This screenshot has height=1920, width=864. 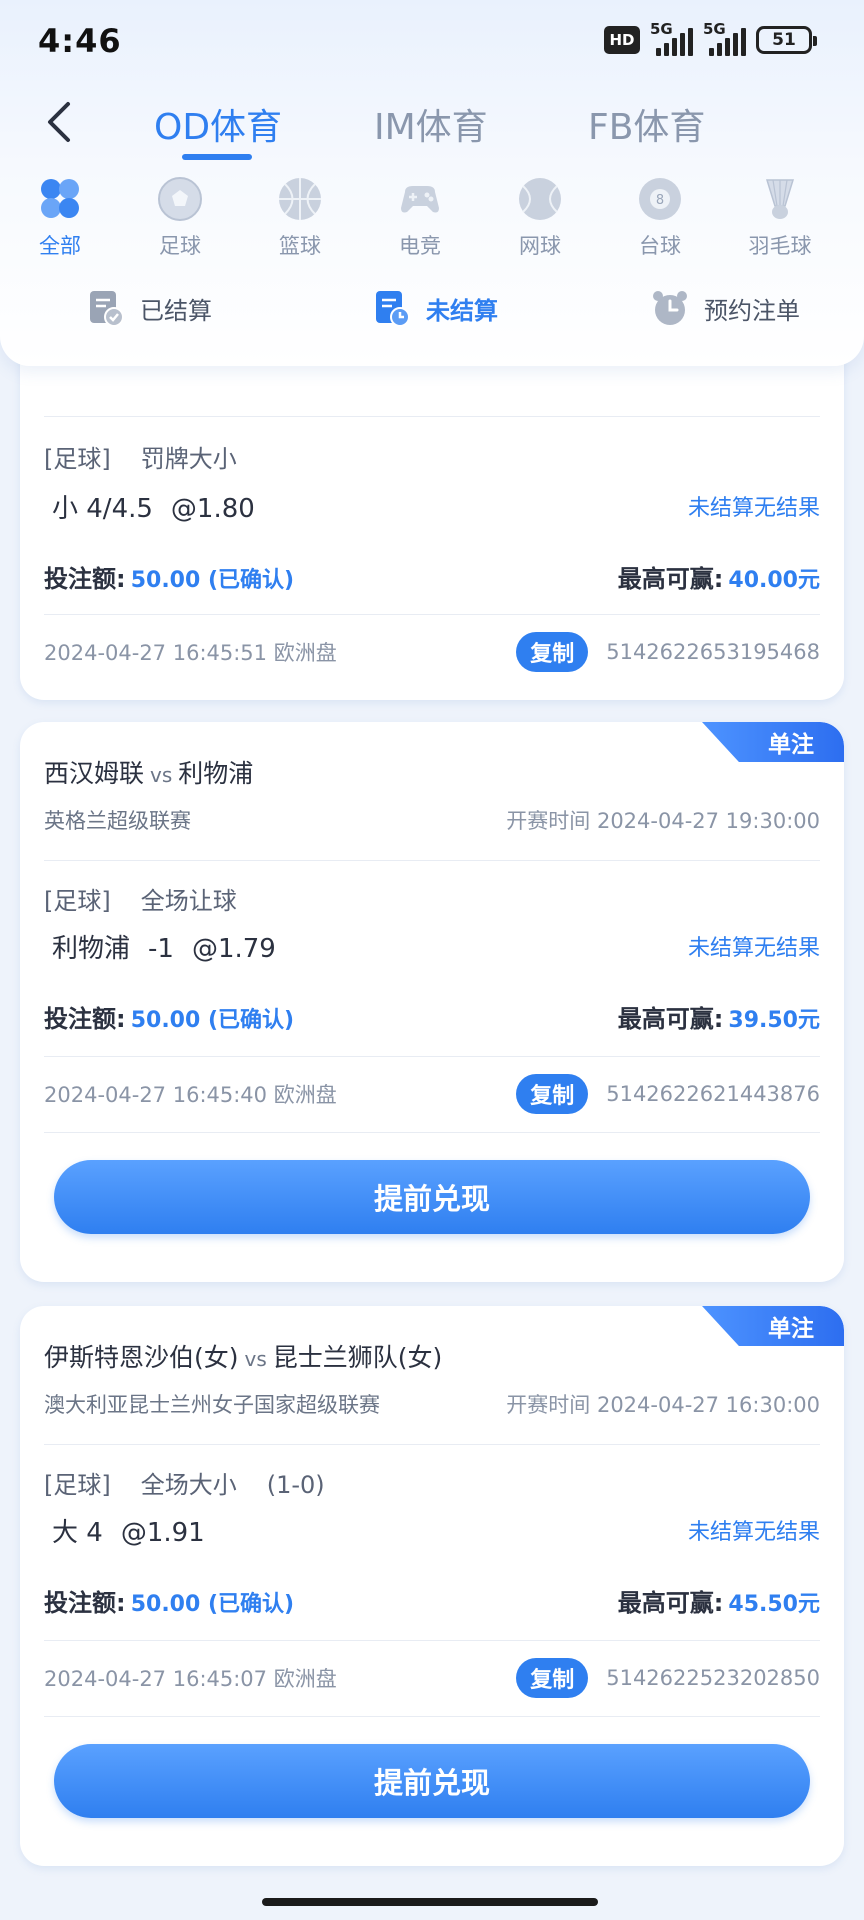 I want to click on sport-badminton: 羽毛球, so click(x=780, y=218).